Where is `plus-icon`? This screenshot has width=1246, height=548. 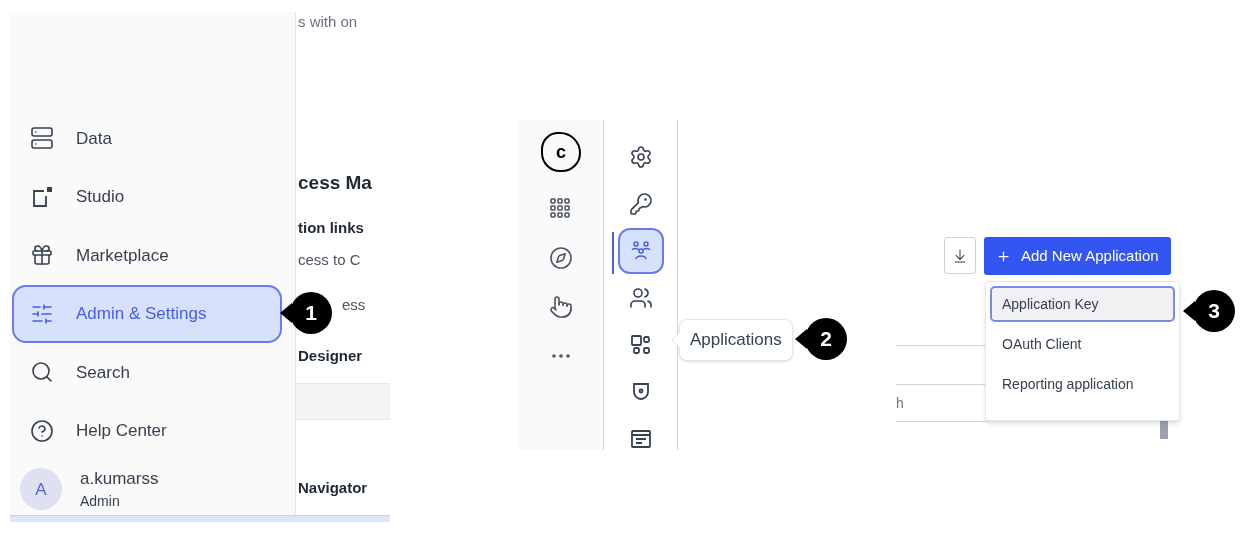
plus-icon is located at coordinates (1003, 256).